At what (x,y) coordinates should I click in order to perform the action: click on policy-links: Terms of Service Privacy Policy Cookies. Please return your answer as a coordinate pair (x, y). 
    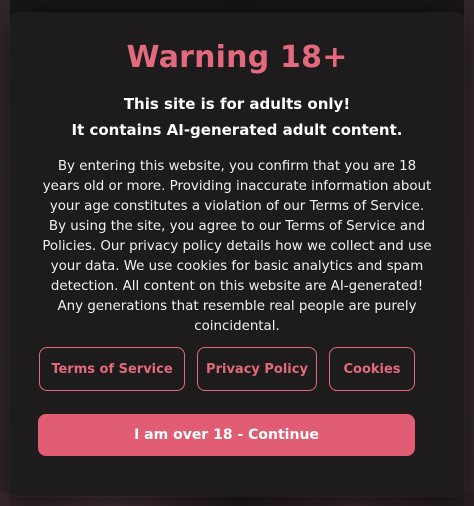
    Looking at the image, I should click on (227, 369).